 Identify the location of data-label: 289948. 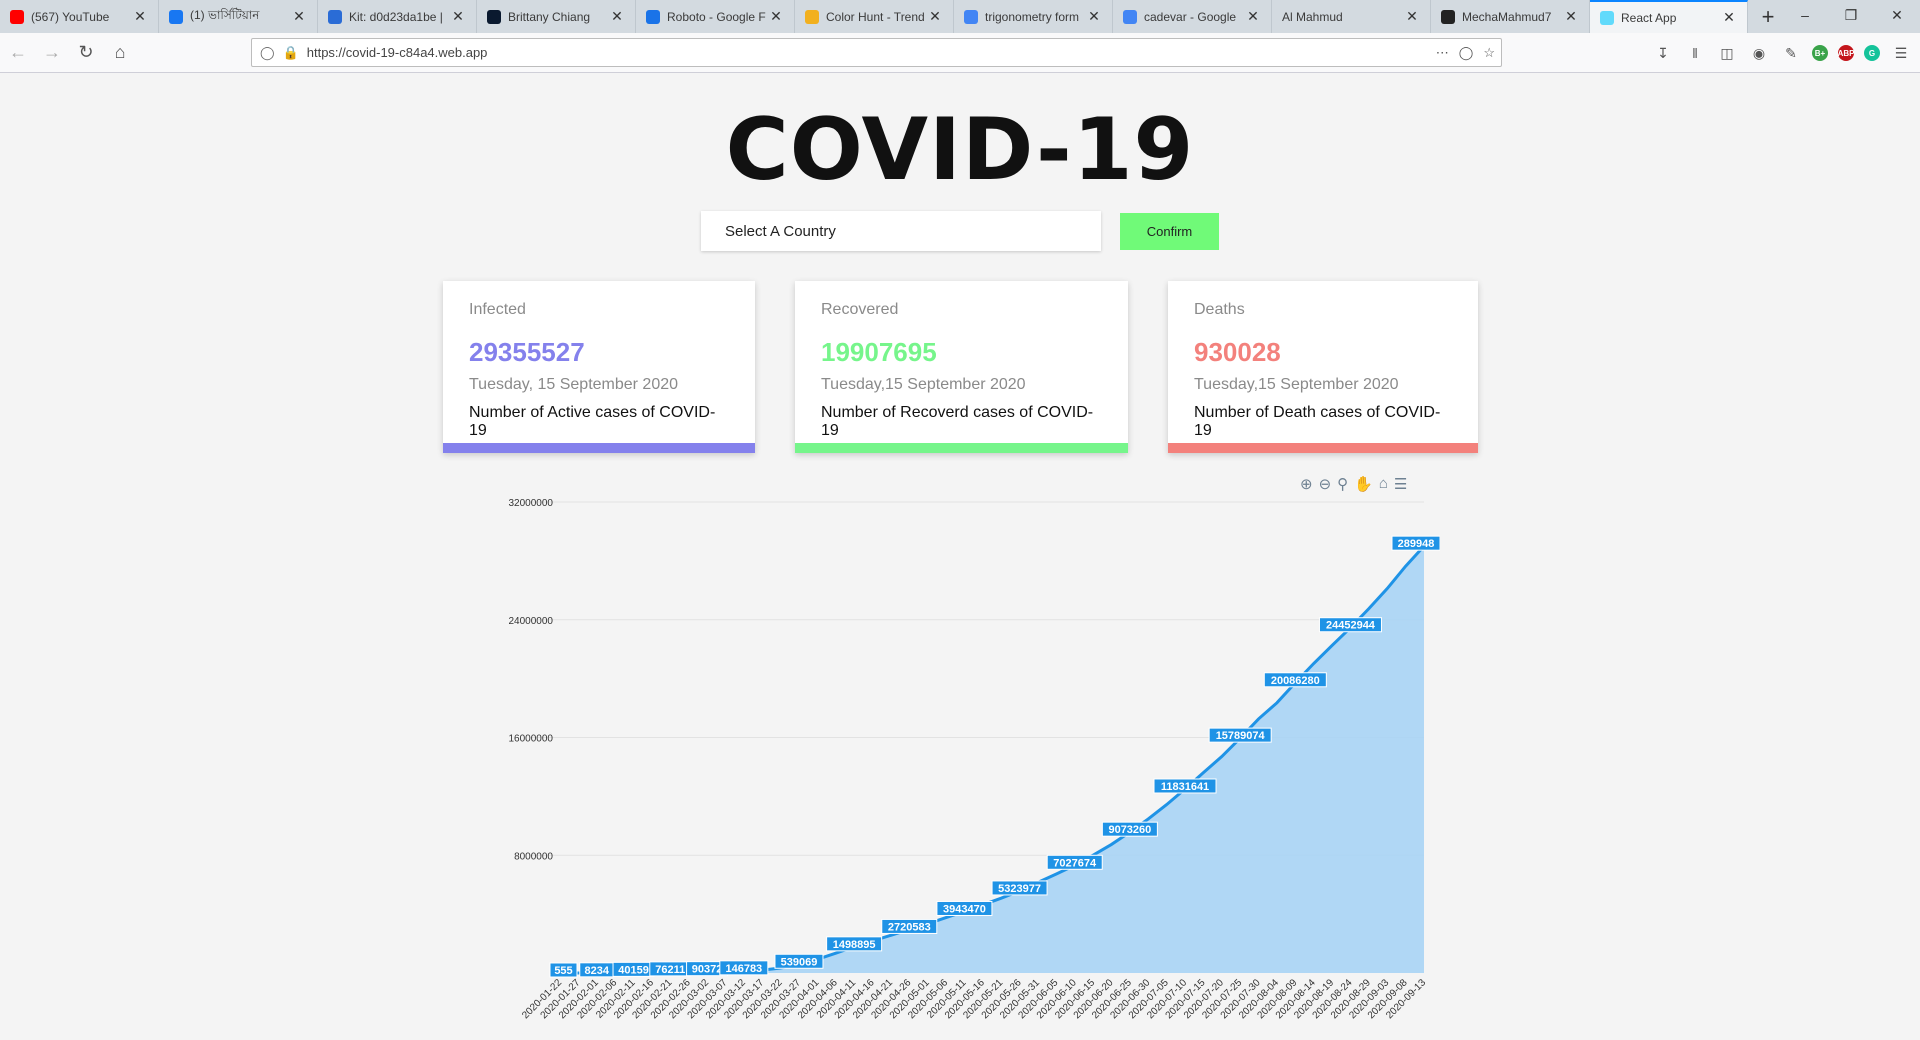
(1416, 544).